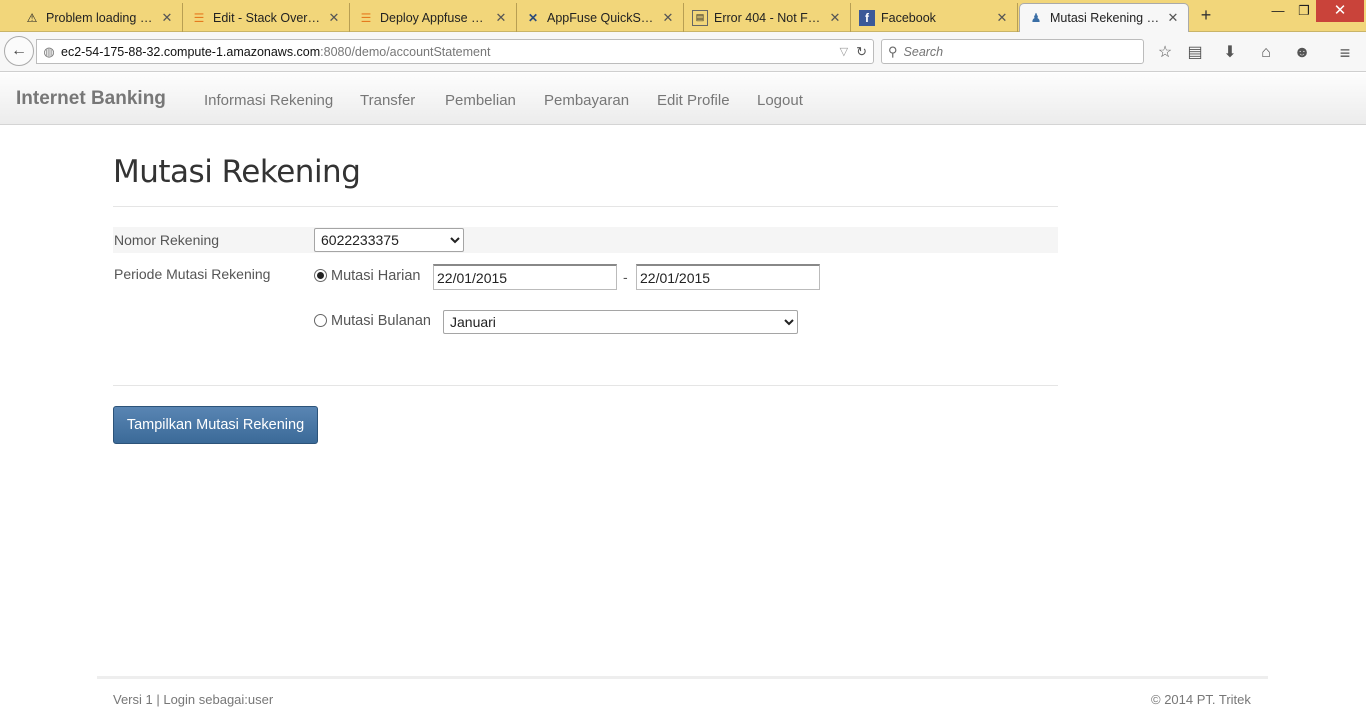  Describe the element at coordinates (780, 100) in the screenshot. I see `nav-logout: Logout` at that location.